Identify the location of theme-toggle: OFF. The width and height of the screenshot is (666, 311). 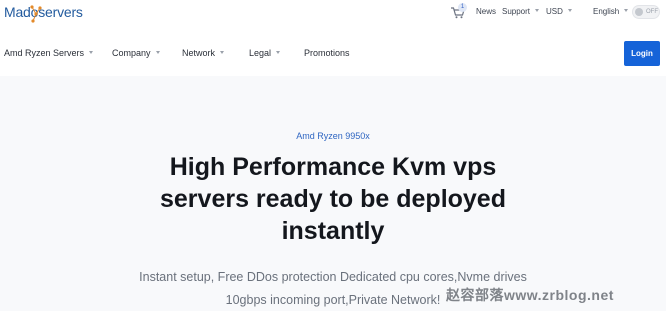
(646, 12).